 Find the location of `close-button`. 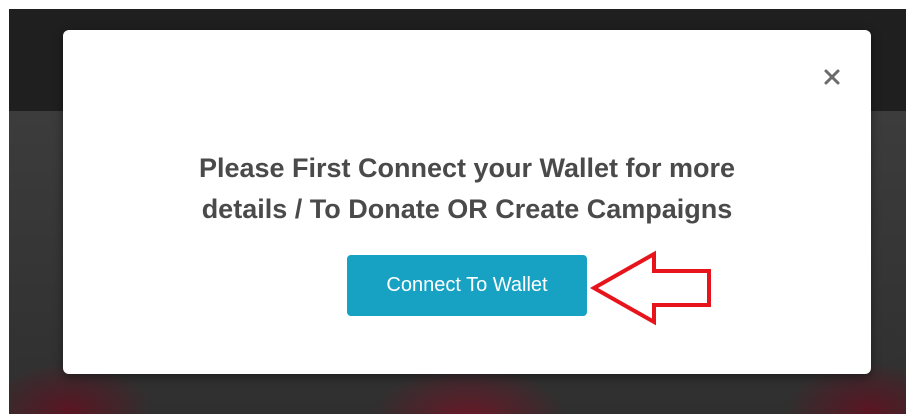

close-button is located at coordinates (832, 77).